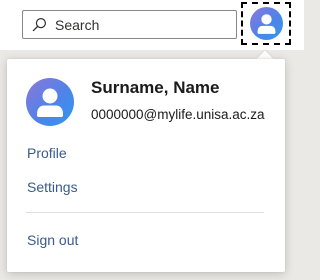  I want to click on account-button, so click(266, 23).